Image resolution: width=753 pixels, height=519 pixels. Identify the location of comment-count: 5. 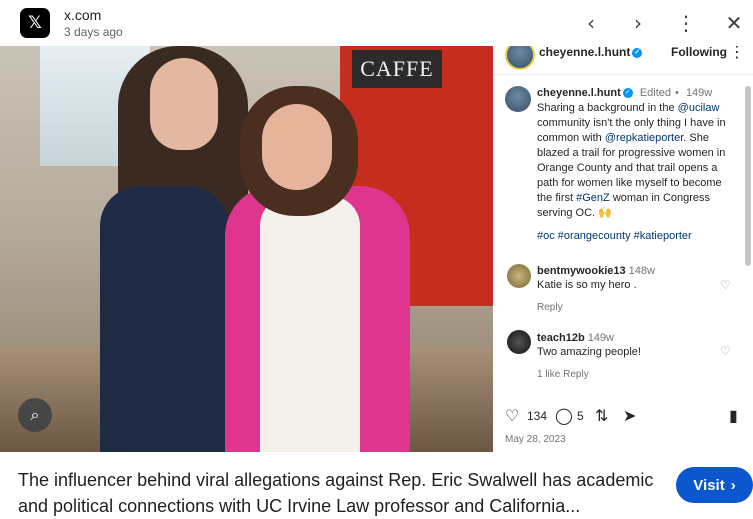
(580, 416).